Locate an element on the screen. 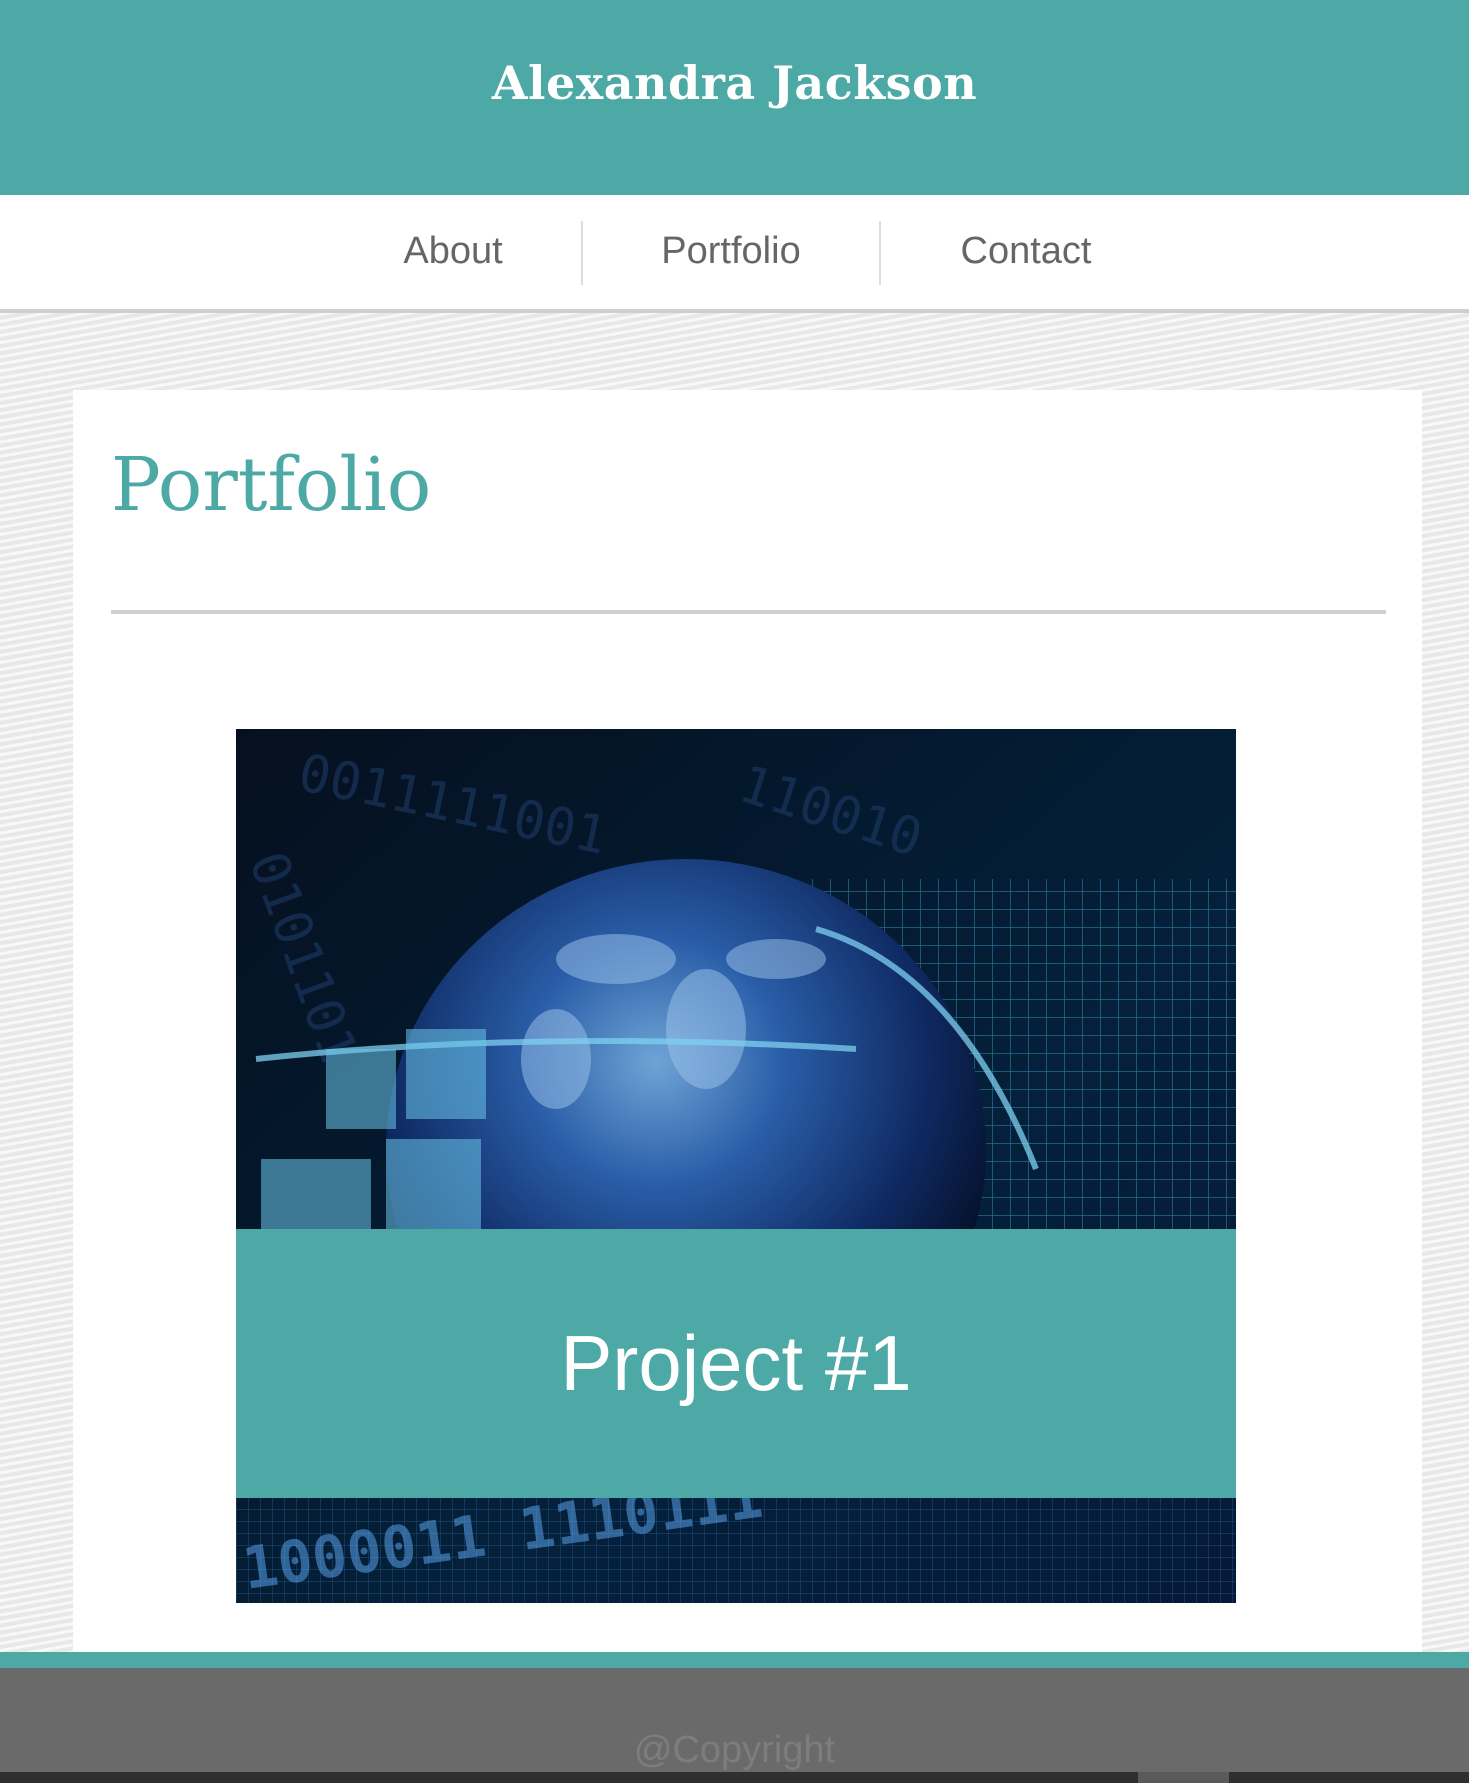 The image size is (1469, 1783). site-header: Alexandra Jackson is located at coordinates (734, 97).